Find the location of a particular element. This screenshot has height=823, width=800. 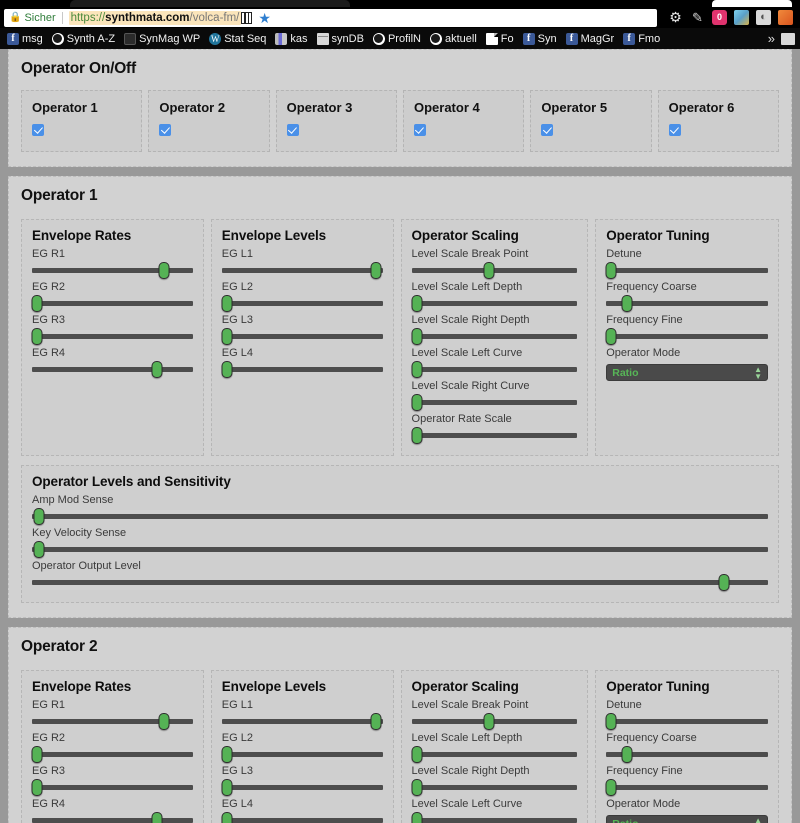

operator-1-checkbox is located at coordinates (38, 130).